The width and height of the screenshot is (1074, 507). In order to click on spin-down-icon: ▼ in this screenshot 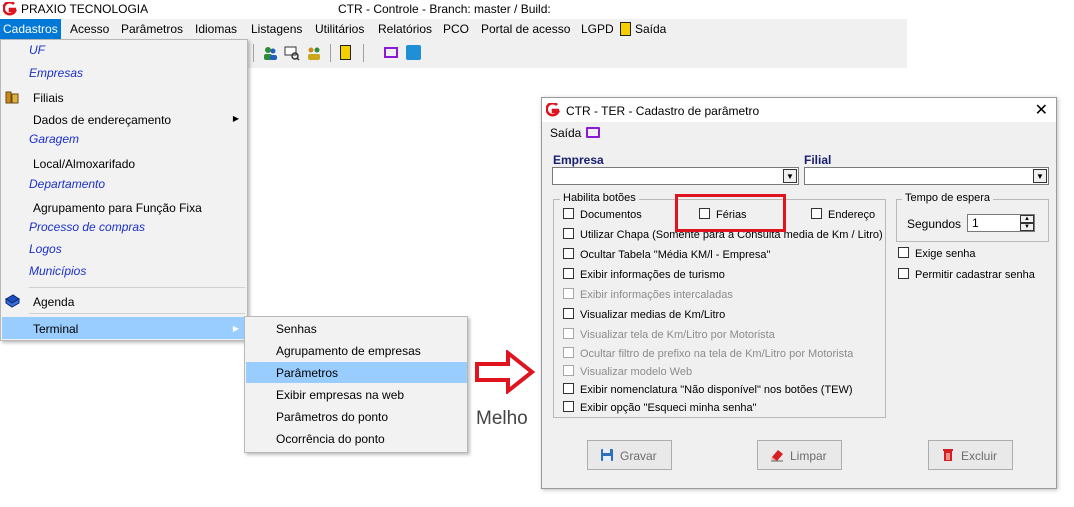, I will do `click(1027, 227)`.